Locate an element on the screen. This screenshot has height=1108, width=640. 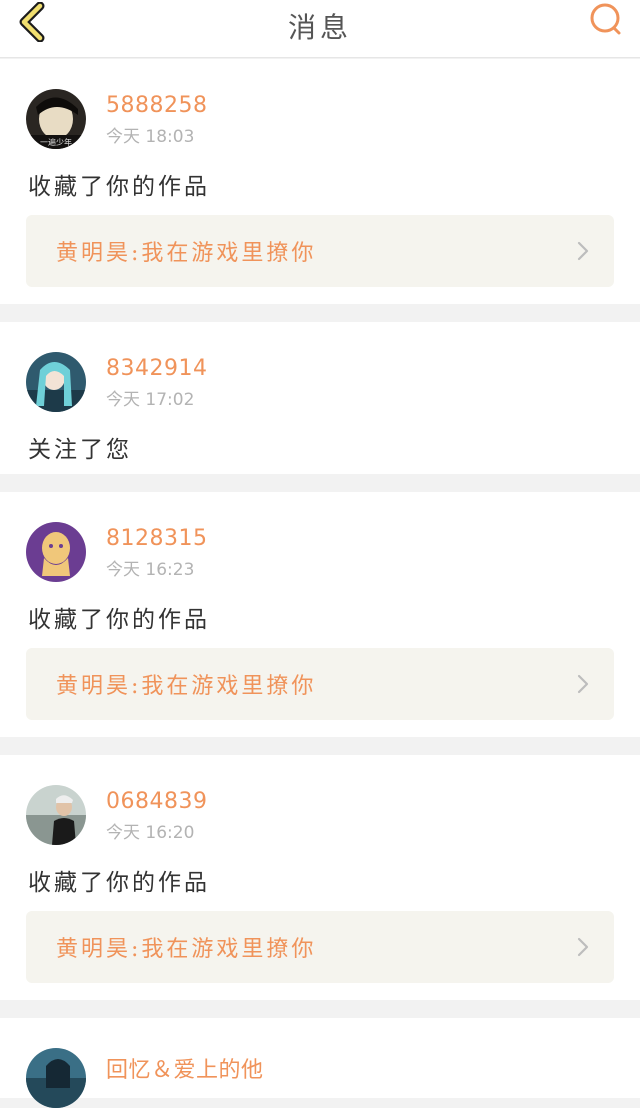
notification-card: 回忆＆爱上的他 is located at coordinates (320, 1063).